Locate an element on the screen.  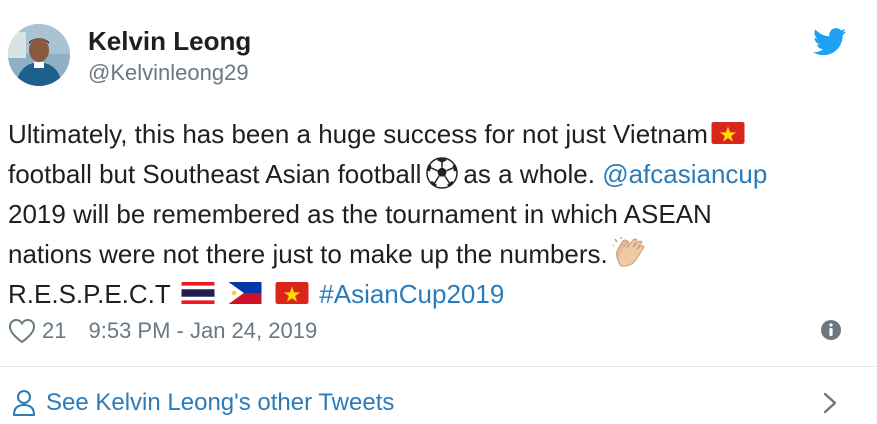
see-other-tweets-link: See Kelvin Leong's other Tweets is located at coordinates (220, 403).